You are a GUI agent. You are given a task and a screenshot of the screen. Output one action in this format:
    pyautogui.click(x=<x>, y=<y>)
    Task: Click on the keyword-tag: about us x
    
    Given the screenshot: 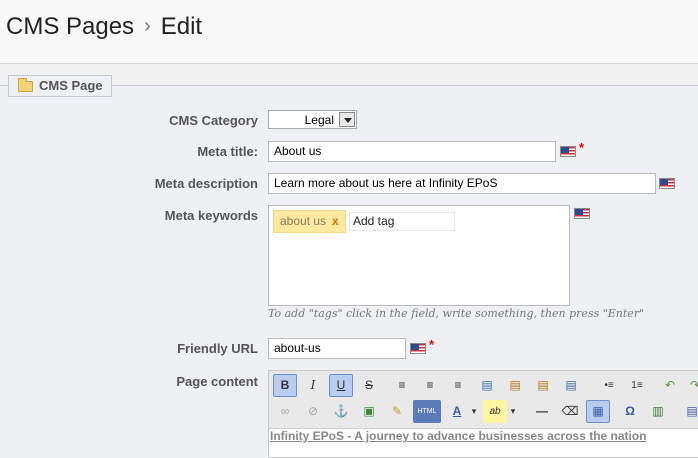 What is the action you would take?
    pyautogui.click(x=309, y=221)
    